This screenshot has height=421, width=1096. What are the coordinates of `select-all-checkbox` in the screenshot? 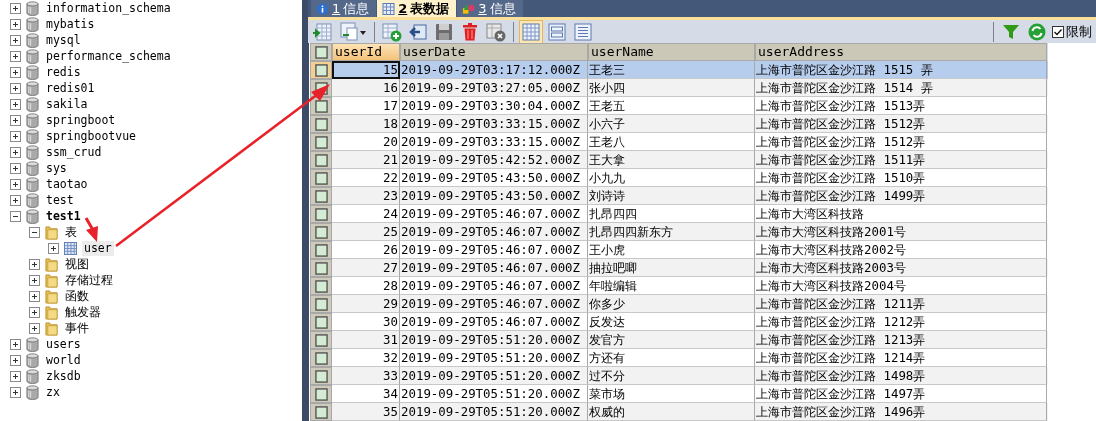 It's located at (321, 52).